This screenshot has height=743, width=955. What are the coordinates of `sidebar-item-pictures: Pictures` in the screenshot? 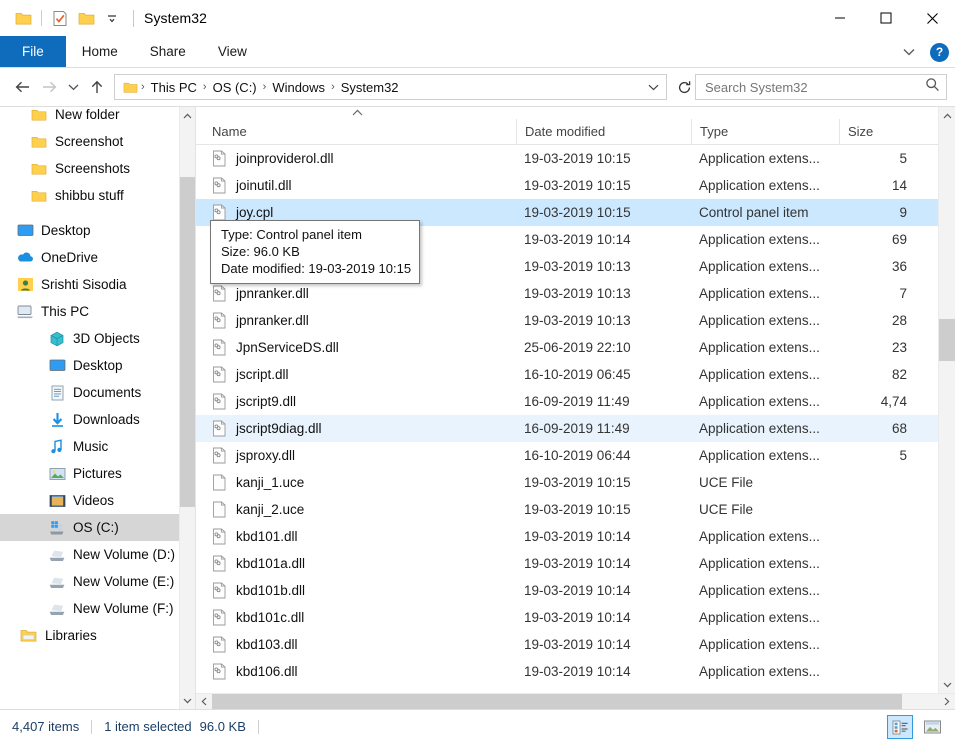 It's located at (89, 473).